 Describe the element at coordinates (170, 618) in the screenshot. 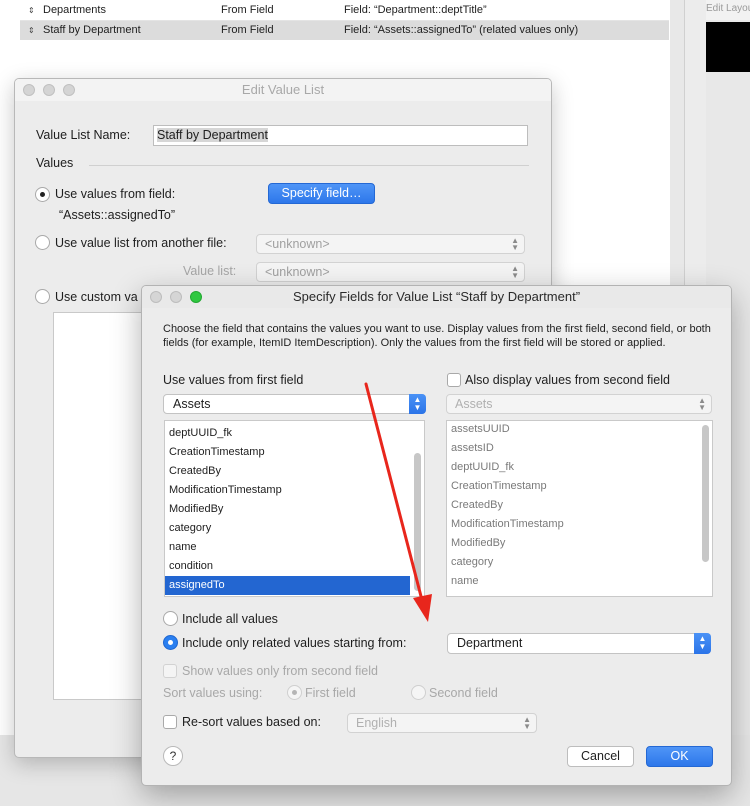

I see `include-all-values-radio` at that location.